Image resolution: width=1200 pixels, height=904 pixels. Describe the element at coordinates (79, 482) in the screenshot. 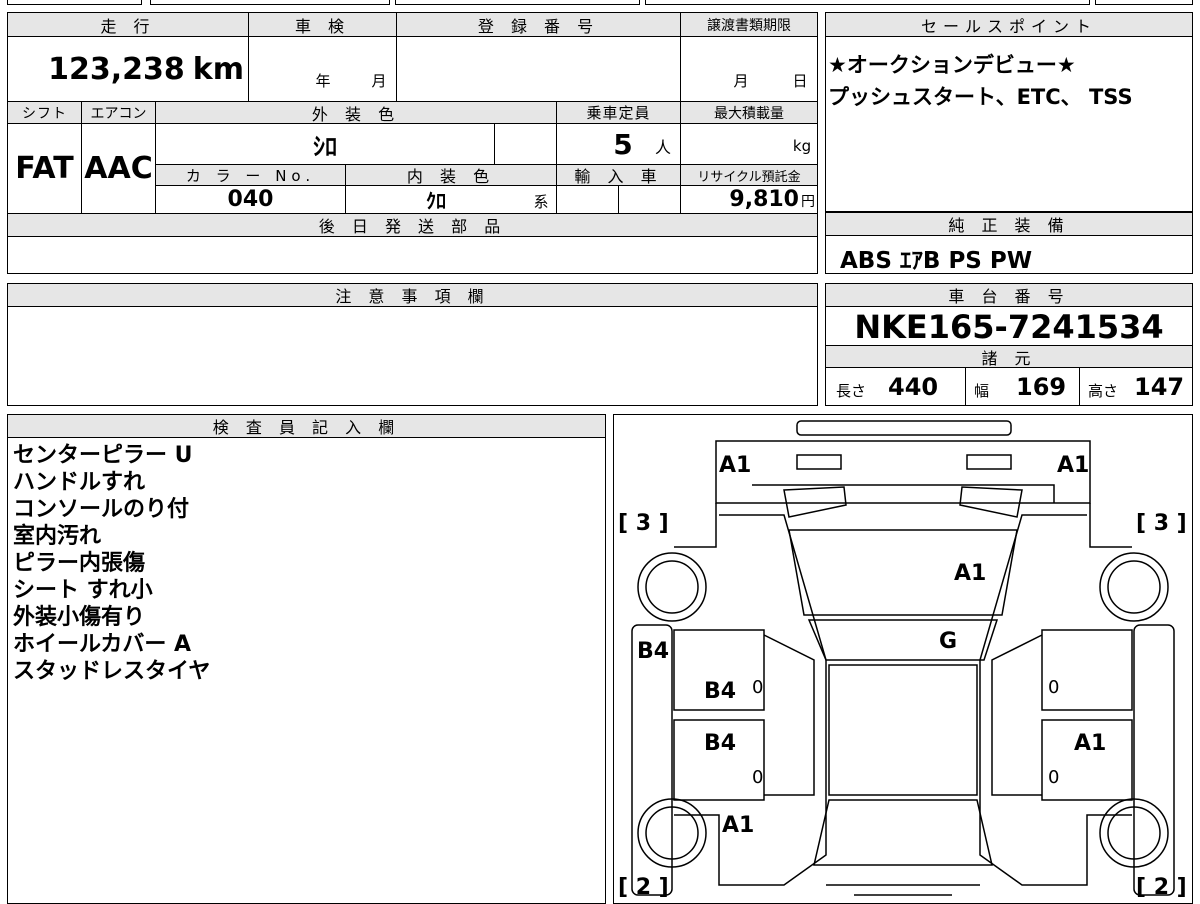

I see `inspector-note: ハンドルすれ` at that location.